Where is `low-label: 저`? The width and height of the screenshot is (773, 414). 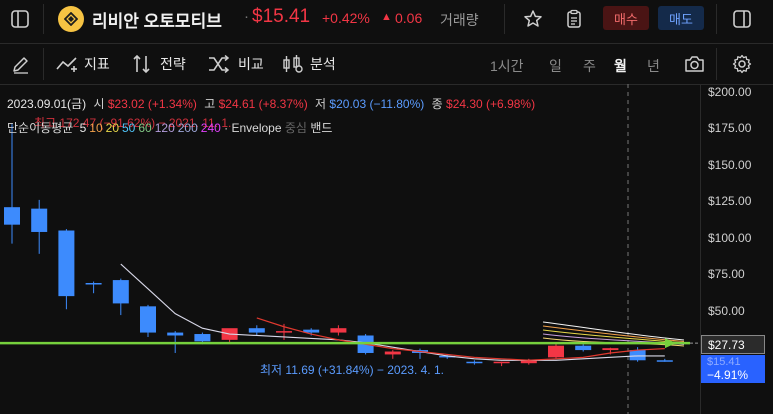
low-label: 저 is located at coordinates (321, 104).